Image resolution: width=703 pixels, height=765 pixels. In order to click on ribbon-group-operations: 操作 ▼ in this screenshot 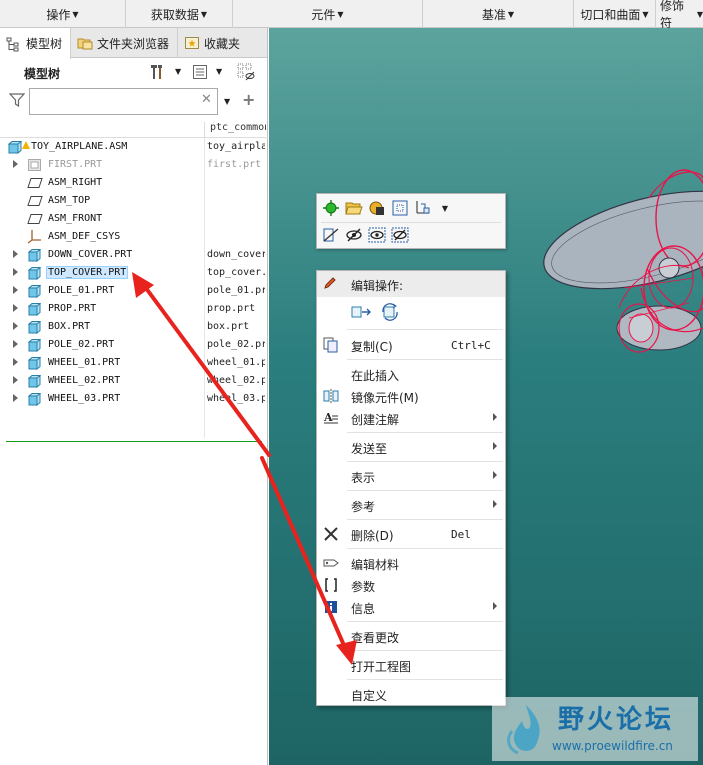, I will do `click(63, 14)`.